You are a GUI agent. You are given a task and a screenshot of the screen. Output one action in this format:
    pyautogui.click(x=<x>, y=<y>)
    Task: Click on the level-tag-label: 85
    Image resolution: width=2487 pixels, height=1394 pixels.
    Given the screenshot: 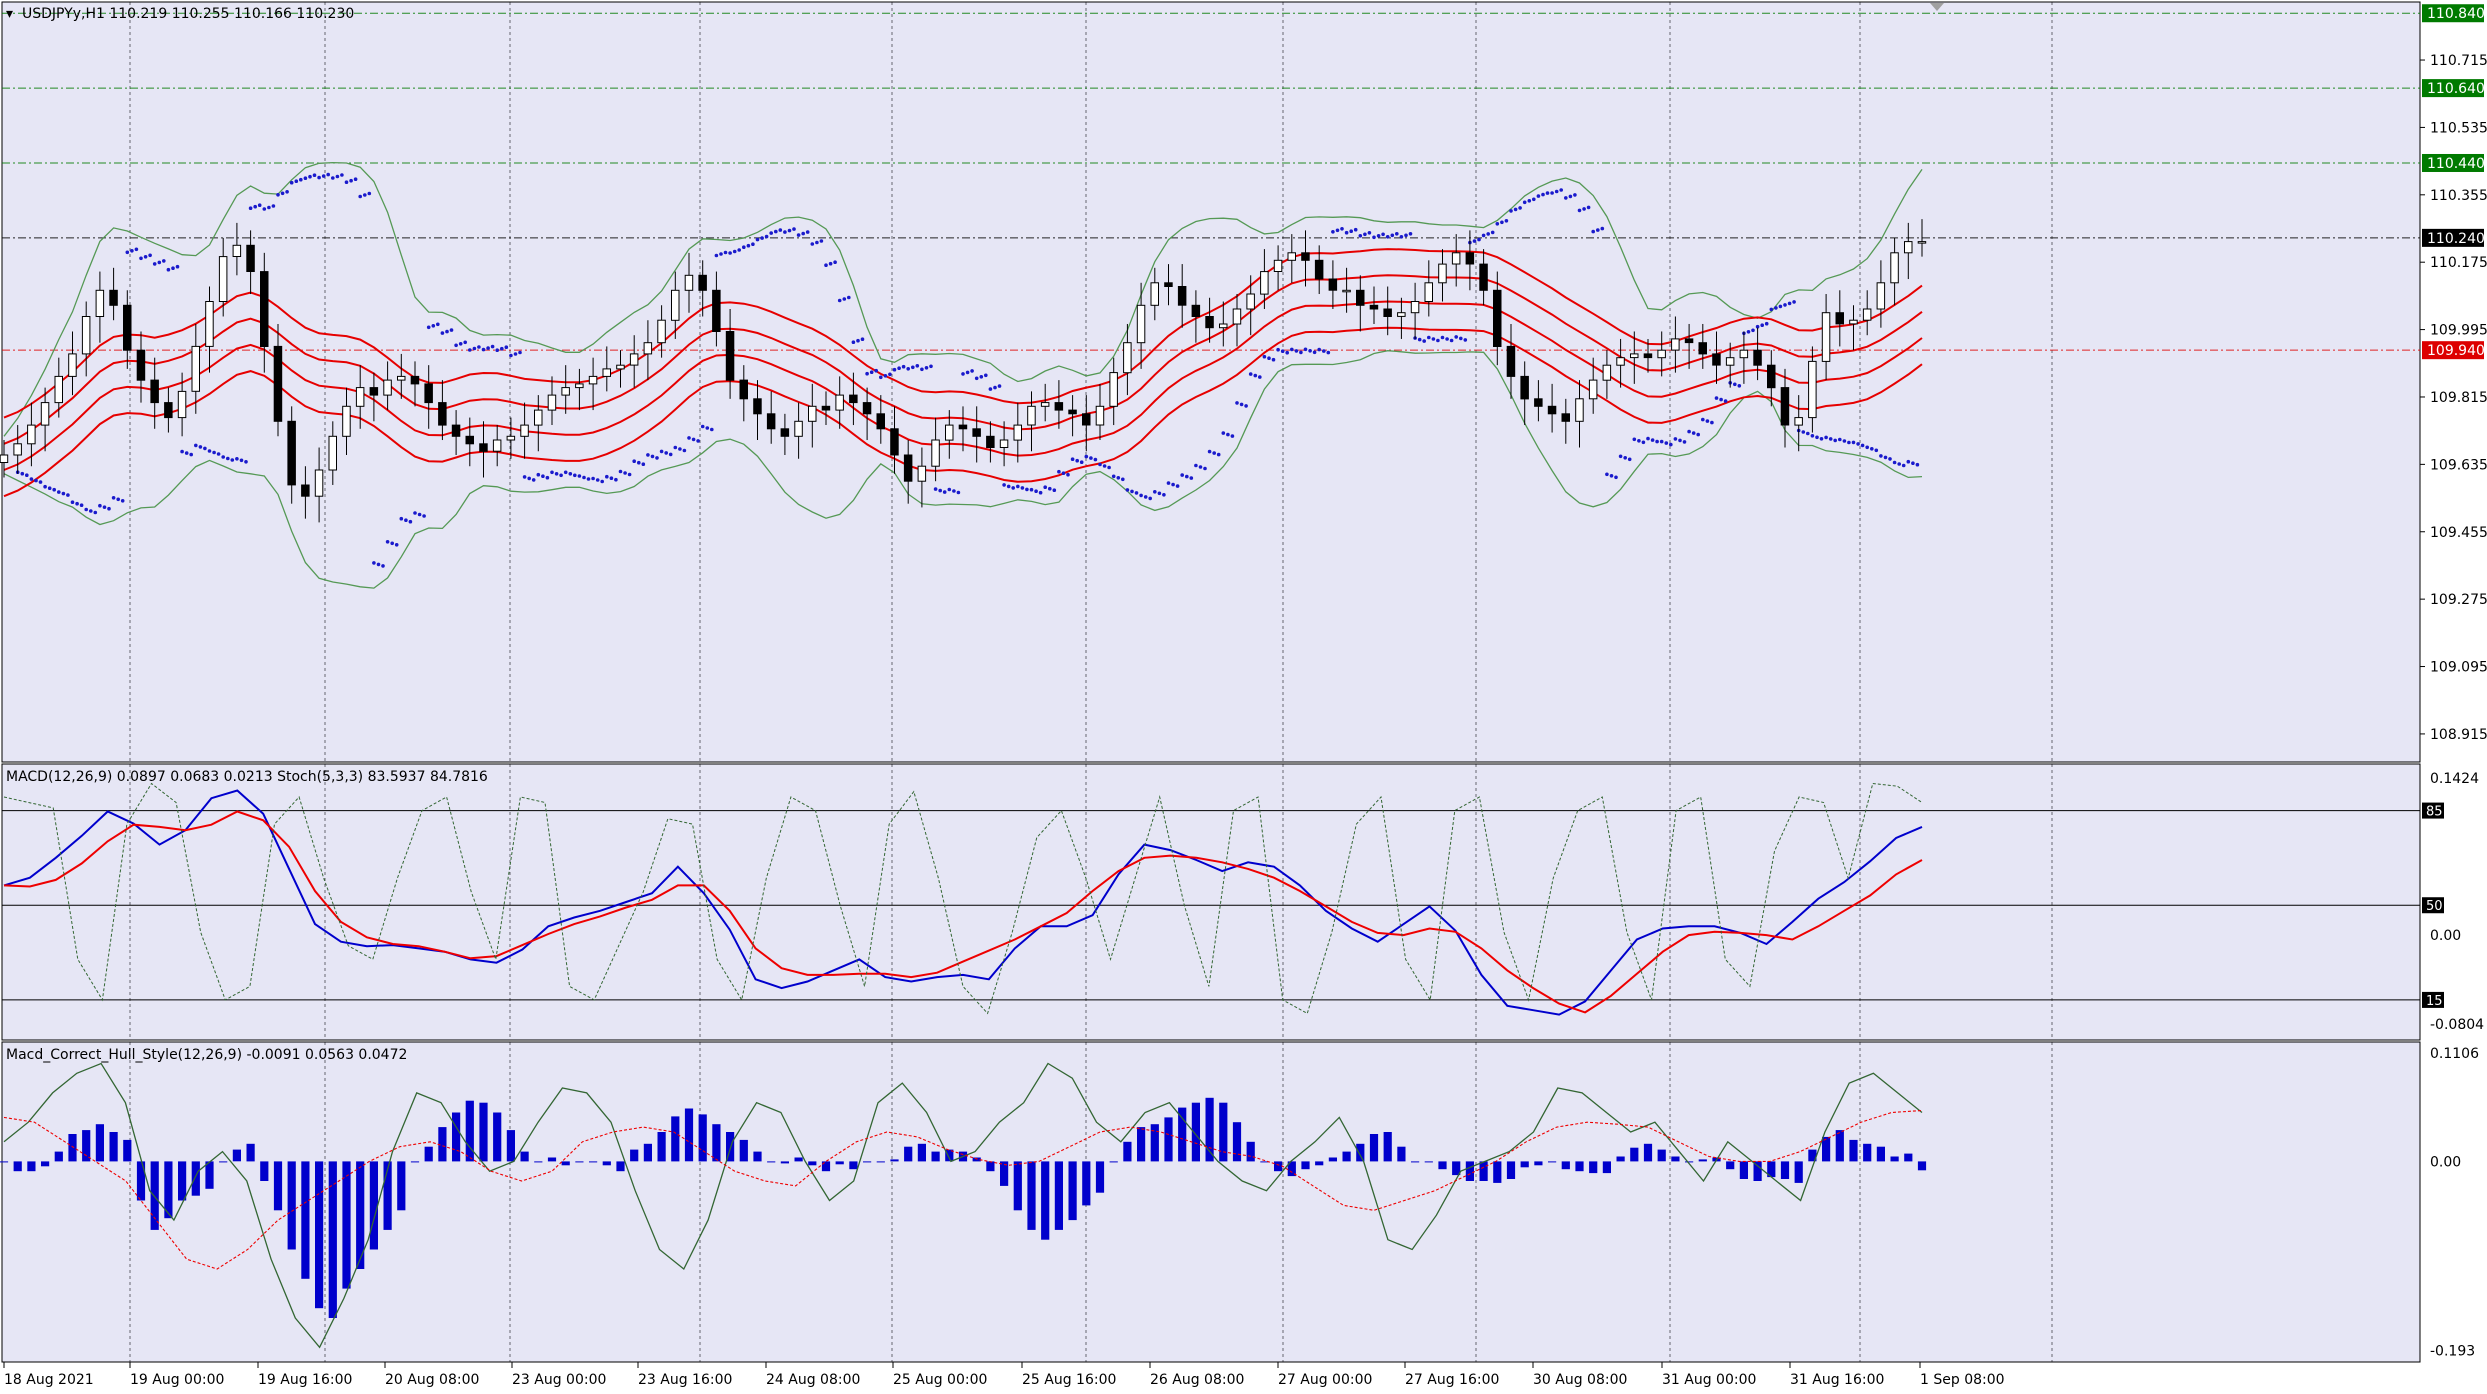 What is the action you would take?
    pyautogui.click(x=2434, y=812)
    